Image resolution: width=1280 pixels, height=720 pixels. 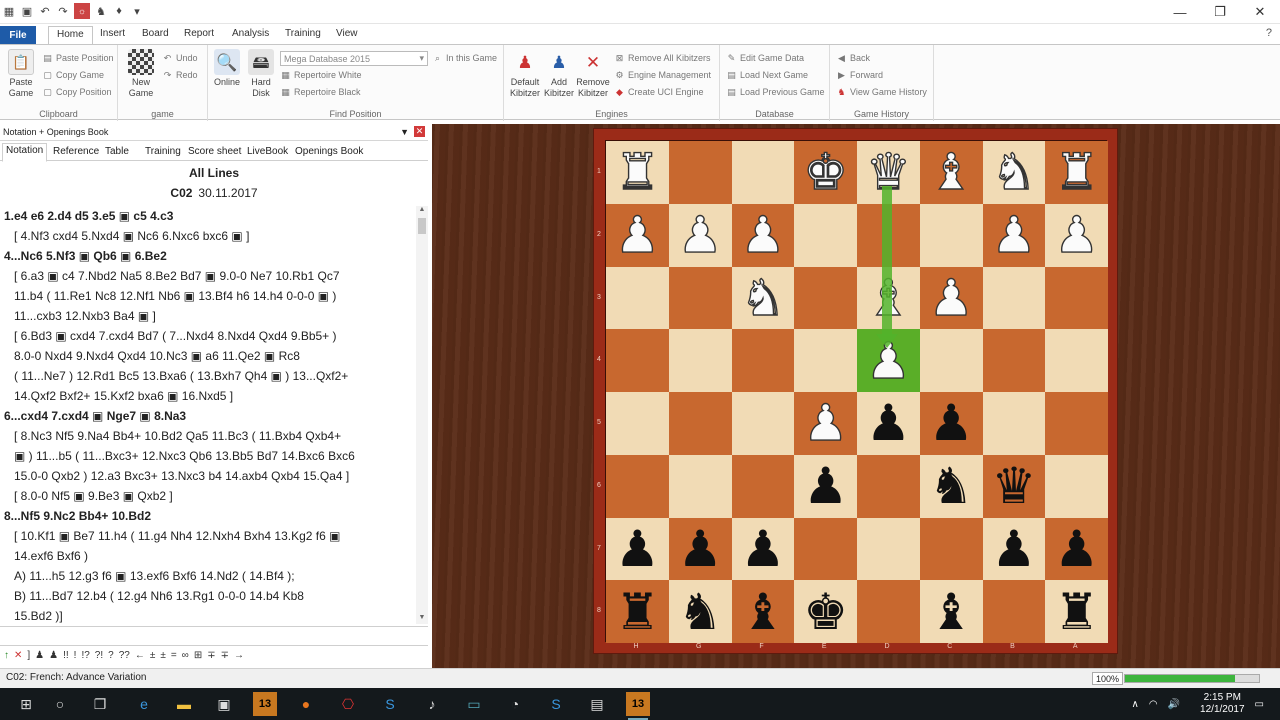 I want to click on chessbase-icon: 13, so click(x=265, y=704).